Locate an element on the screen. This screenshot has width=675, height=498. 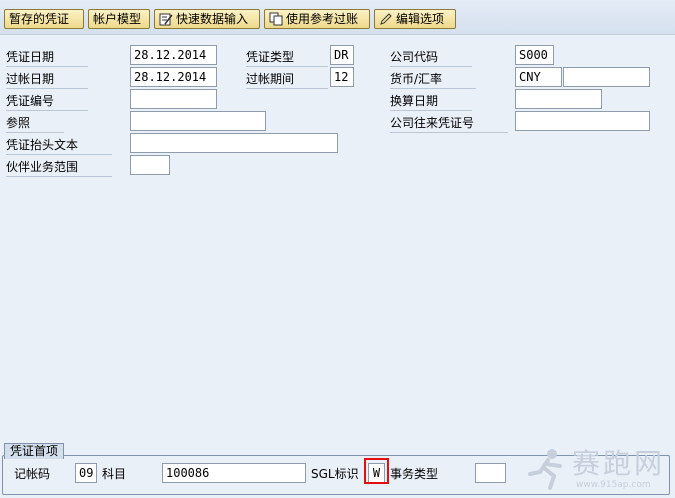
document-number-label: 凭证编号 is located at coordinates (47, 102).